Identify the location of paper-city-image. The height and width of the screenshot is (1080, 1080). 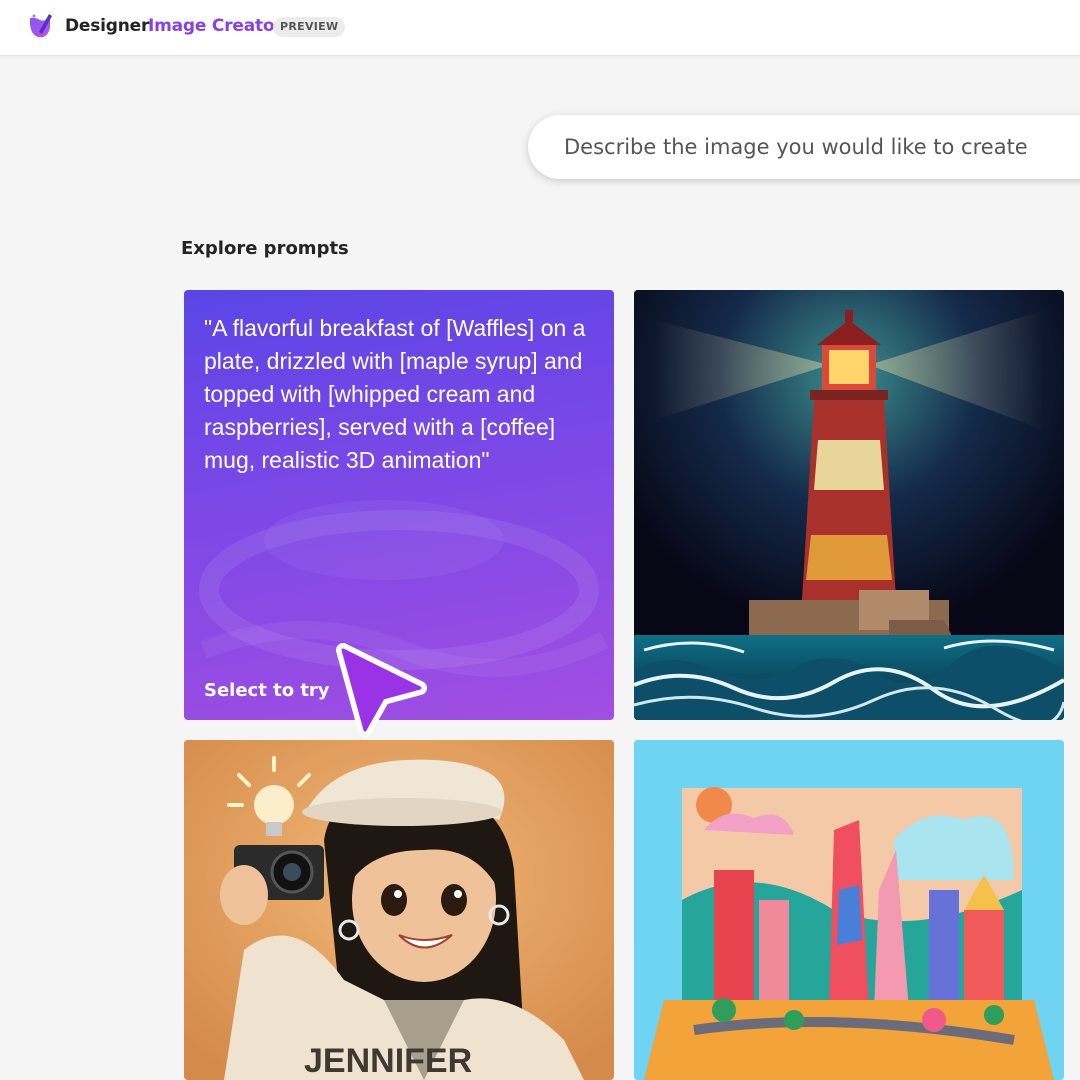
(849, 910).